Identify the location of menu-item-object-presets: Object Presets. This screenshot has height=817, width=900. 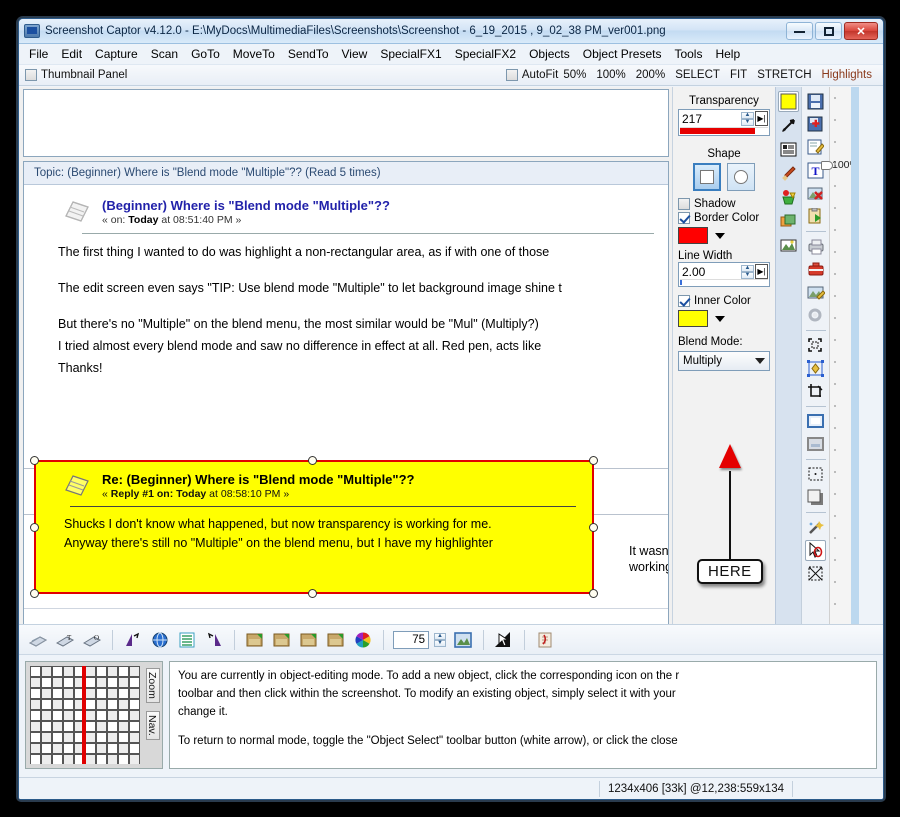
(622, 54).